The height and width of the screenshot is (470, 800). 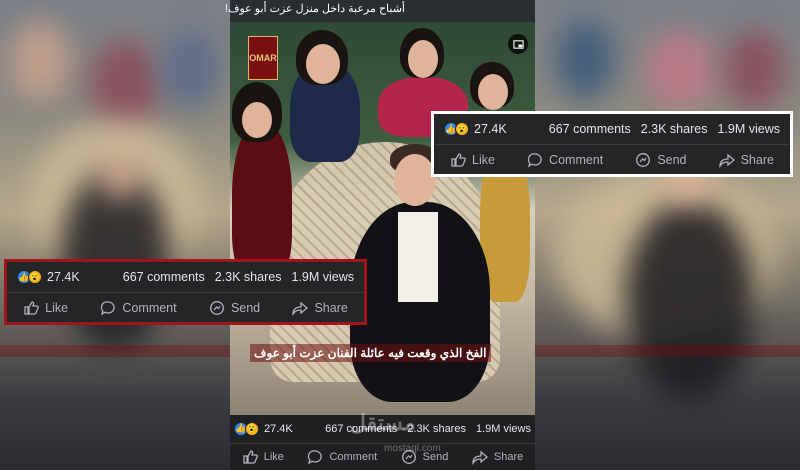 What do you see at coordinates (315, 9) in the screenshot?
I see `post-title: أشباح مرعبة داخل منزل عزت أبو عوف!` at bounding box center [315, 9].